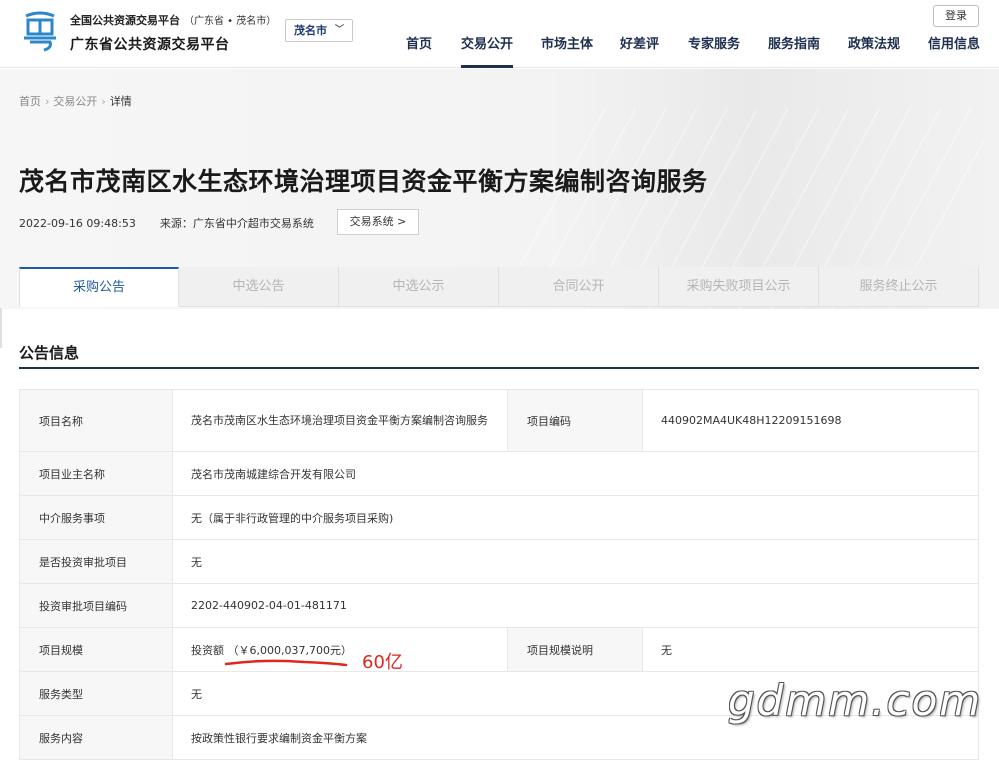 This screenshot has width=999, height=761. What do you see at coordinates (794, 51) in the screenshot?
I see `nav-item-guide: 服务指南` at bounding box center [794, 51].